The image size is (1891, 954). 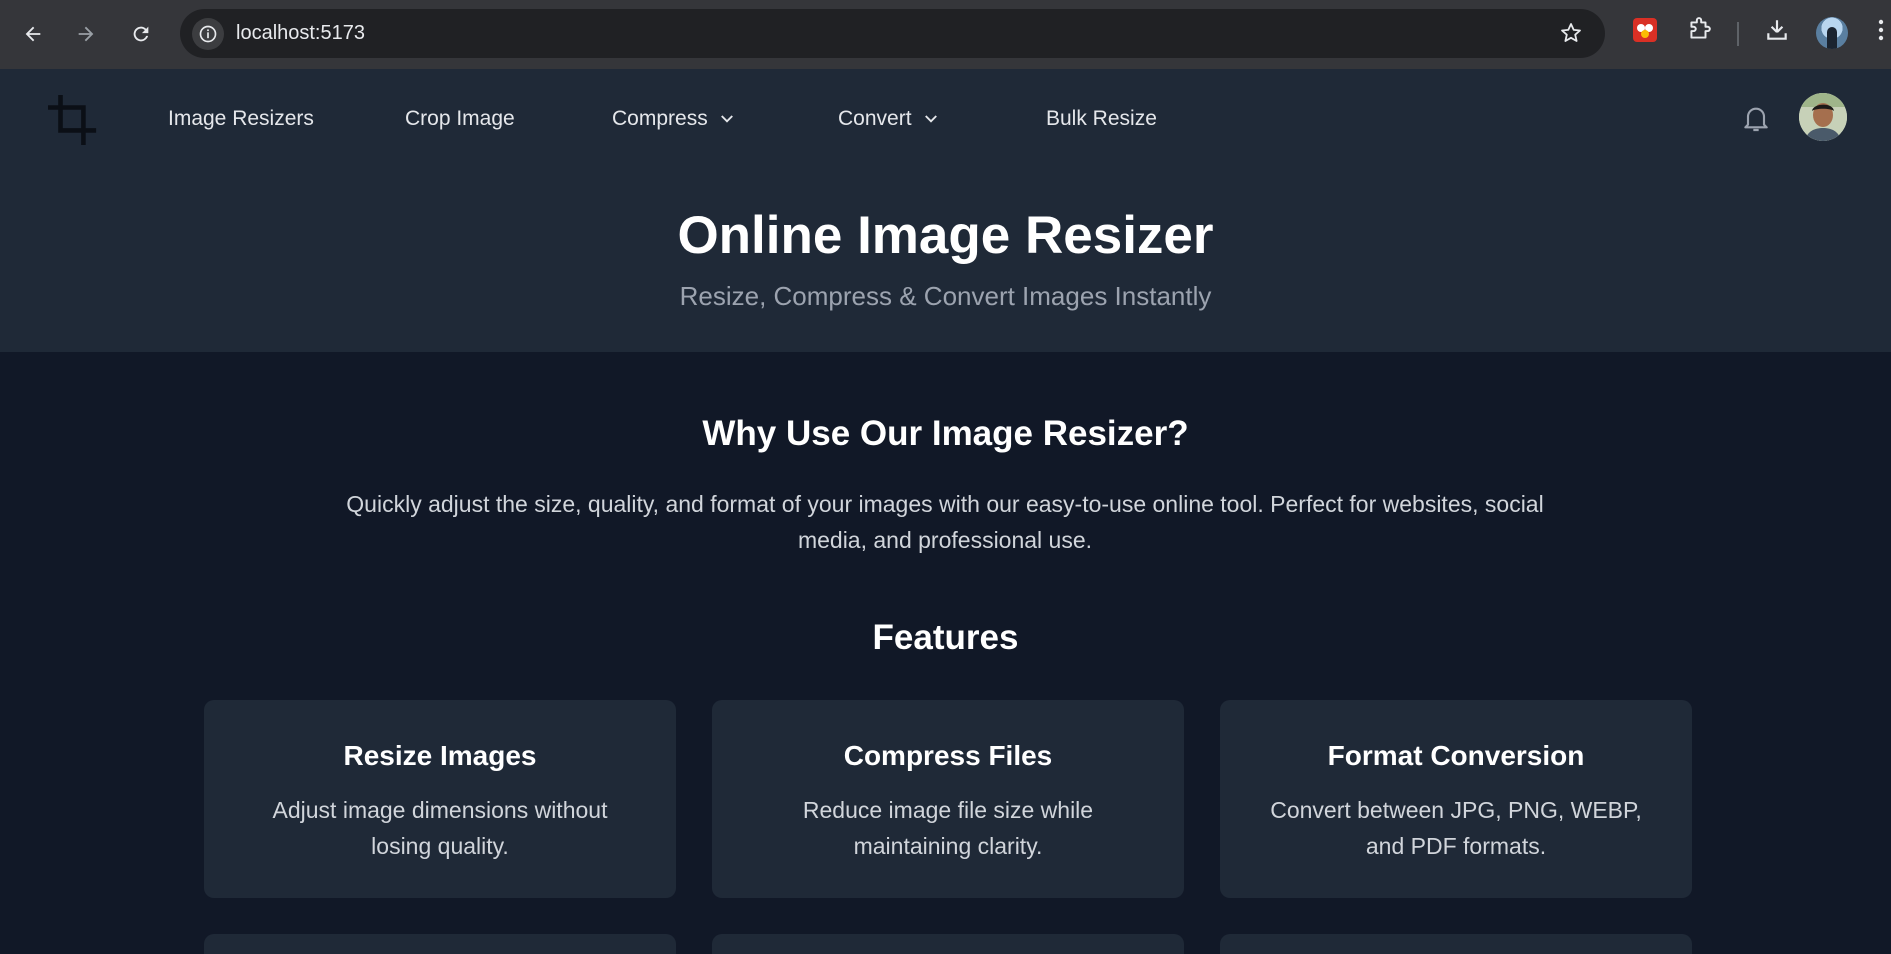 I want to click on nav-label: Convert, so click(x=875, y=118).